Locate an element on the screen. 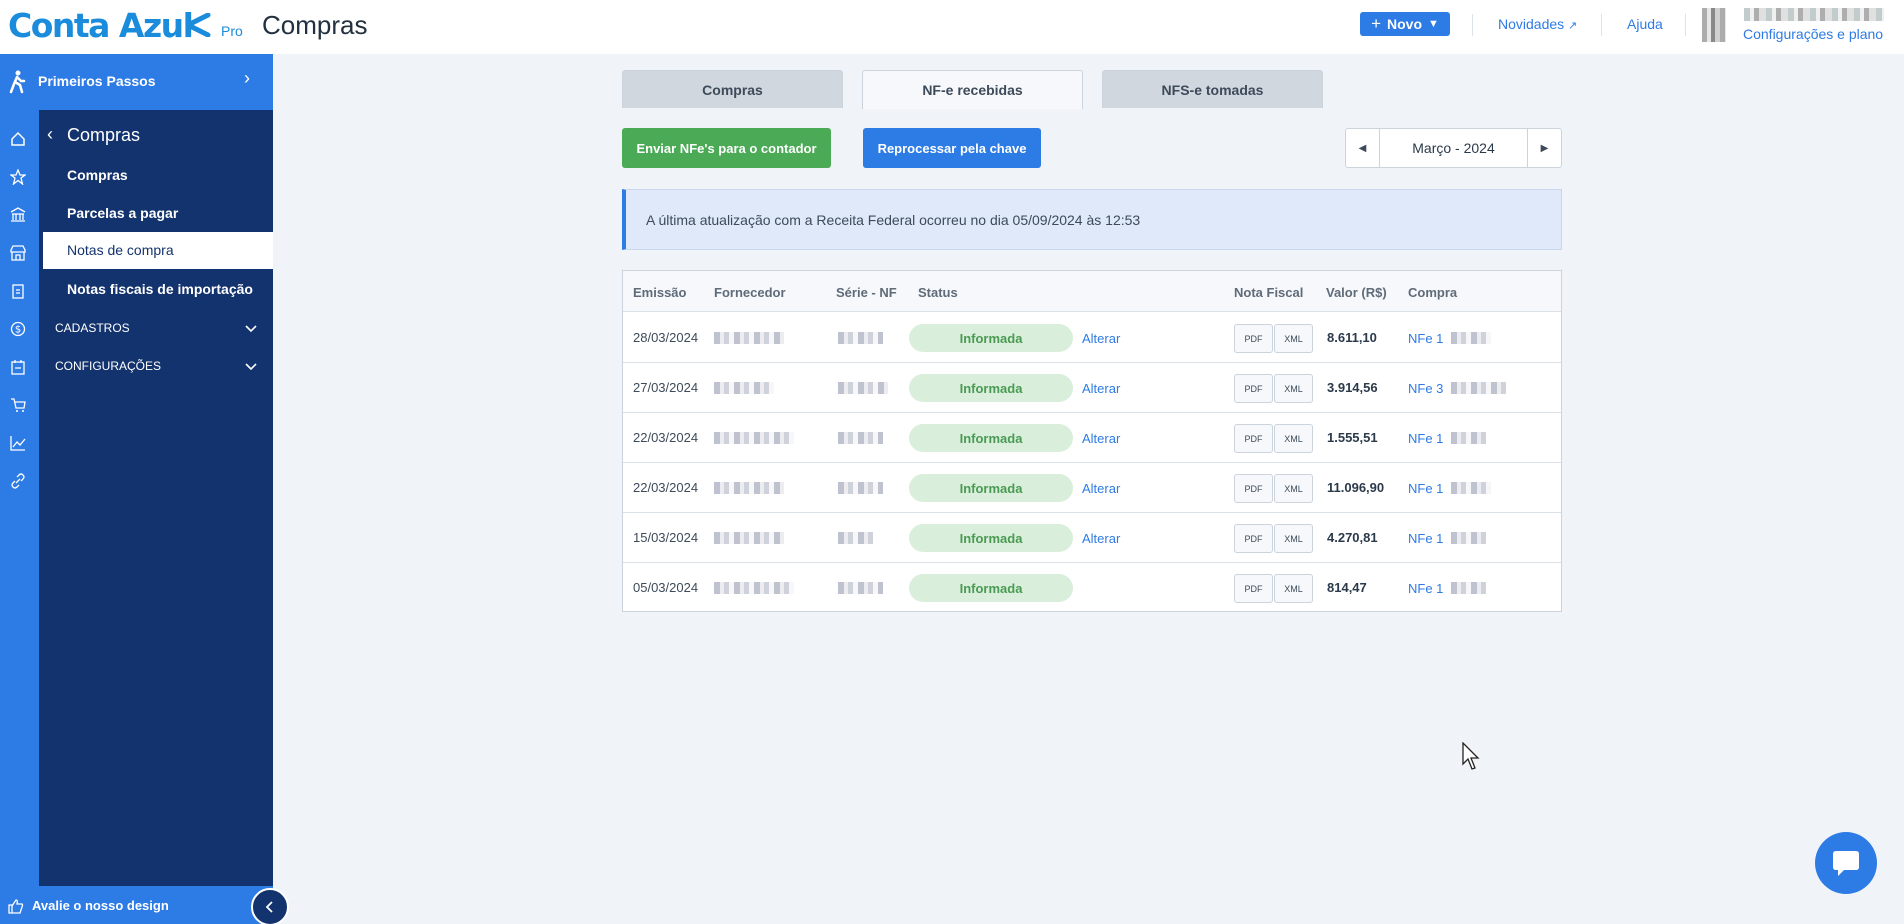 The image size is (1904, 924). sidebar-item-compras: Compras is located at coordinates (97, 175).